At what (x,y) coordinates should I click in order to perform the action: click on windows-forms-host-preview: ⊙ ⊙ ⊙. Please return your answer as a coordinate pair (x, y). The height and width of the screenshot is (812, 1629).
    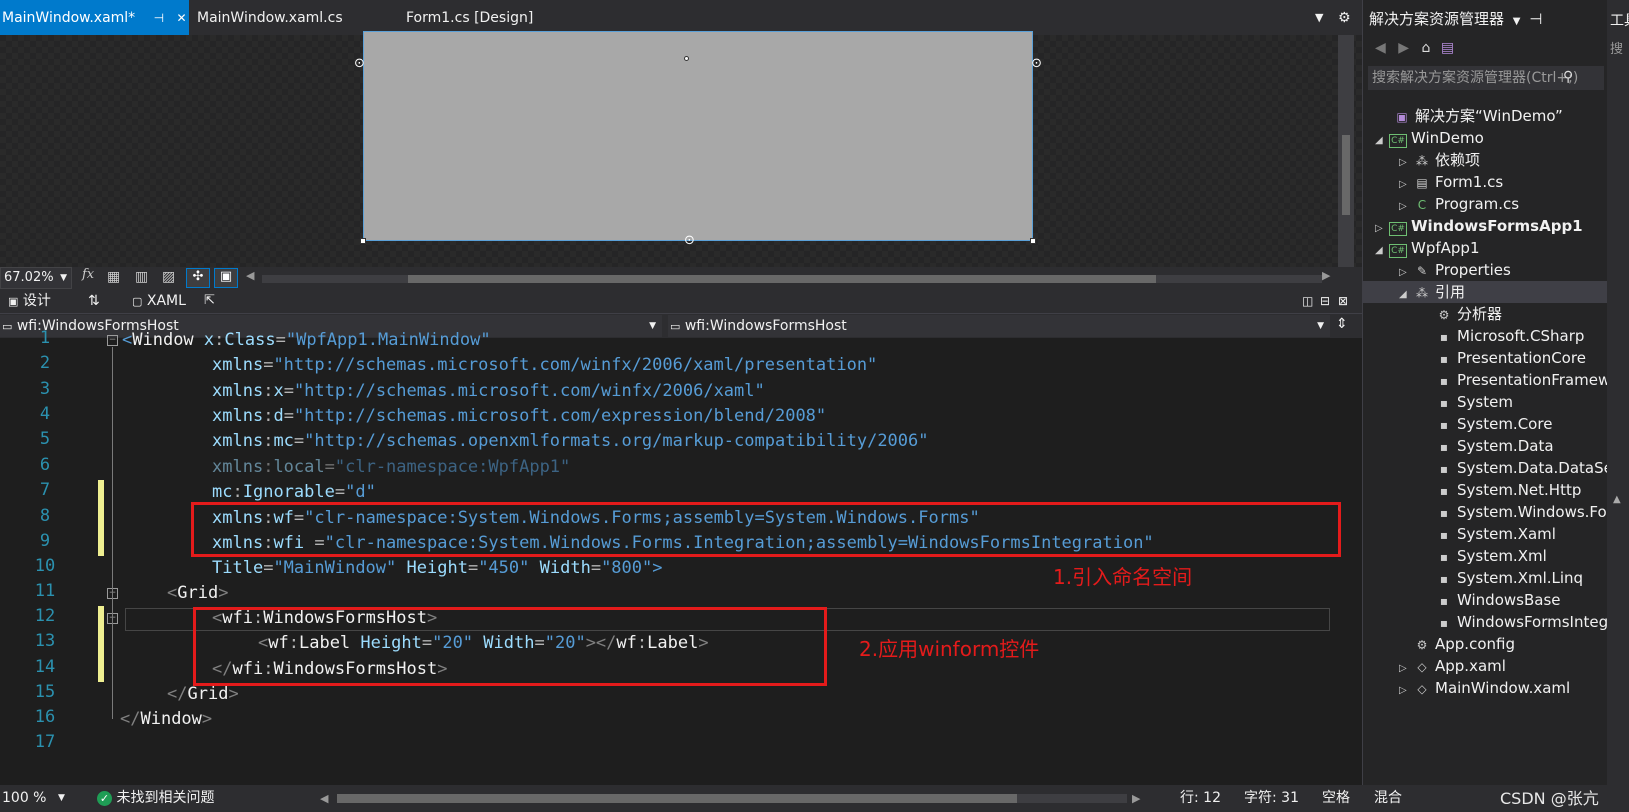
    Looking at the image, I should click on (698, 139).